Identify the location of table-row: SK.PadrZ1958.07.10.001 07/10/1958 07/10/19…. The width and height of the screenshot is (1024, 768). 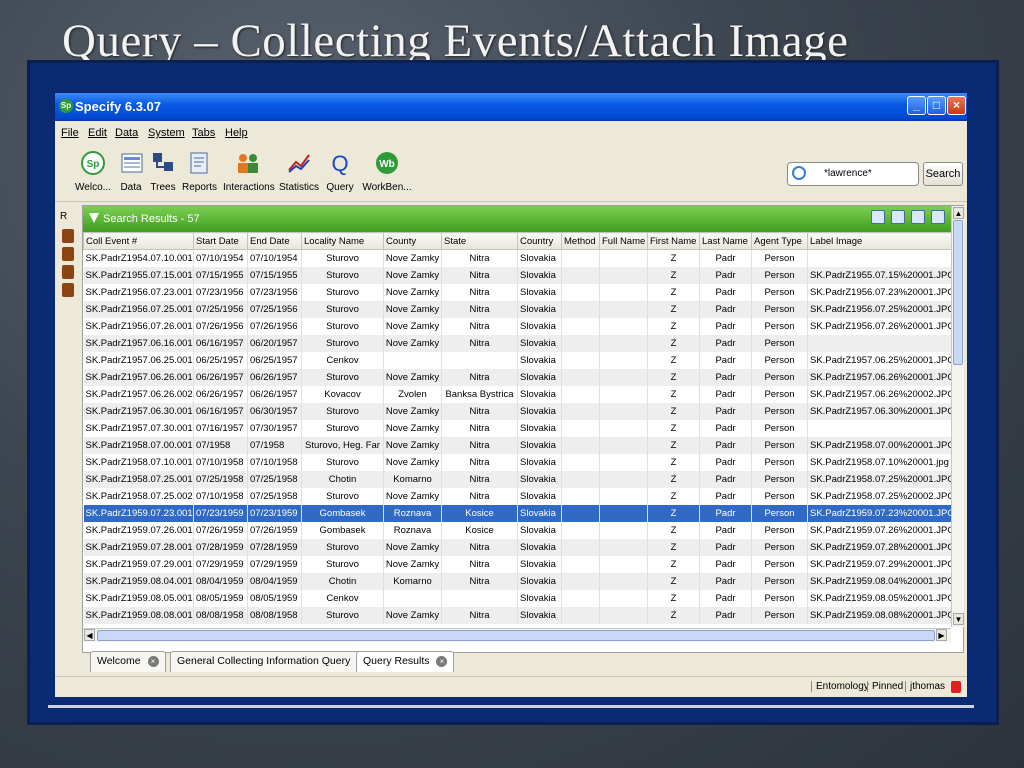
(517, 462).